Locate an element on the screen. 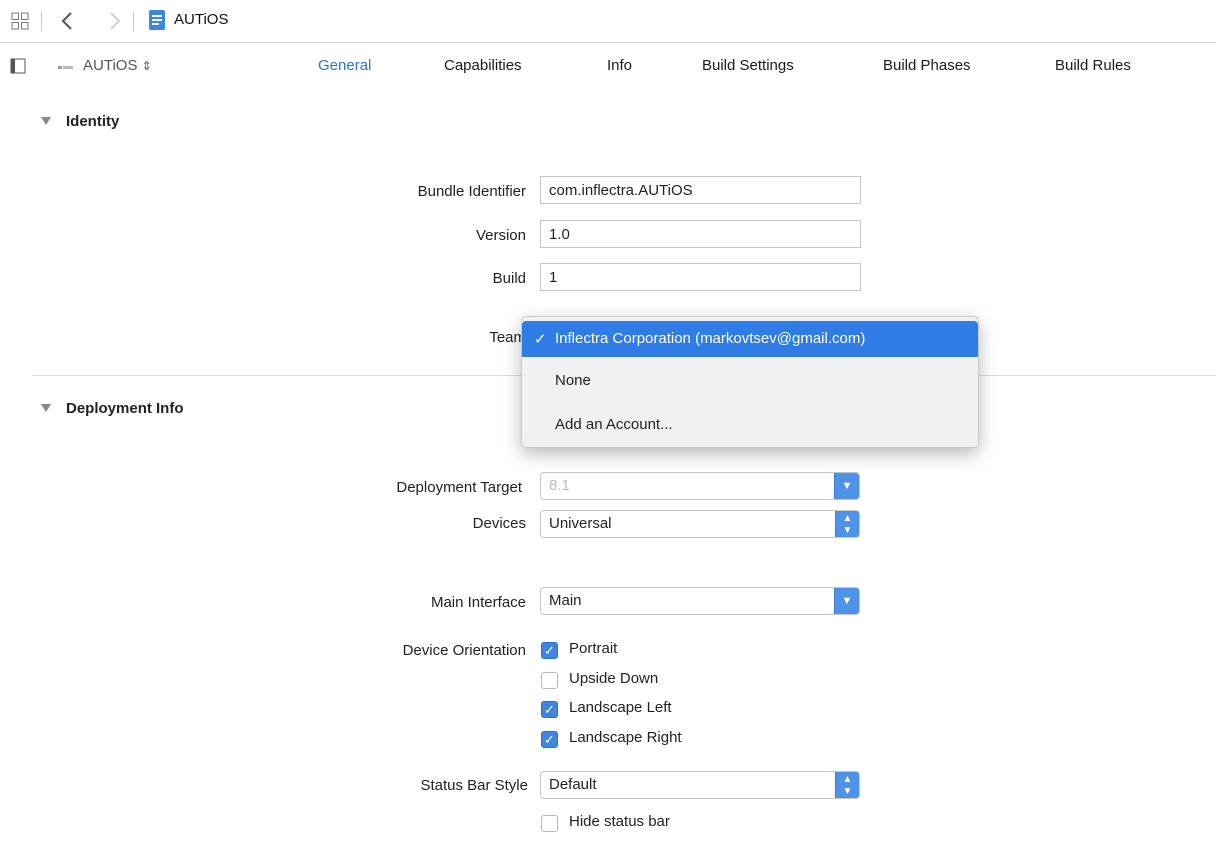 The width and height of the screenshot is (1216, 865). target-selector-label: AUTiOS is located at coordinates (110, 65).